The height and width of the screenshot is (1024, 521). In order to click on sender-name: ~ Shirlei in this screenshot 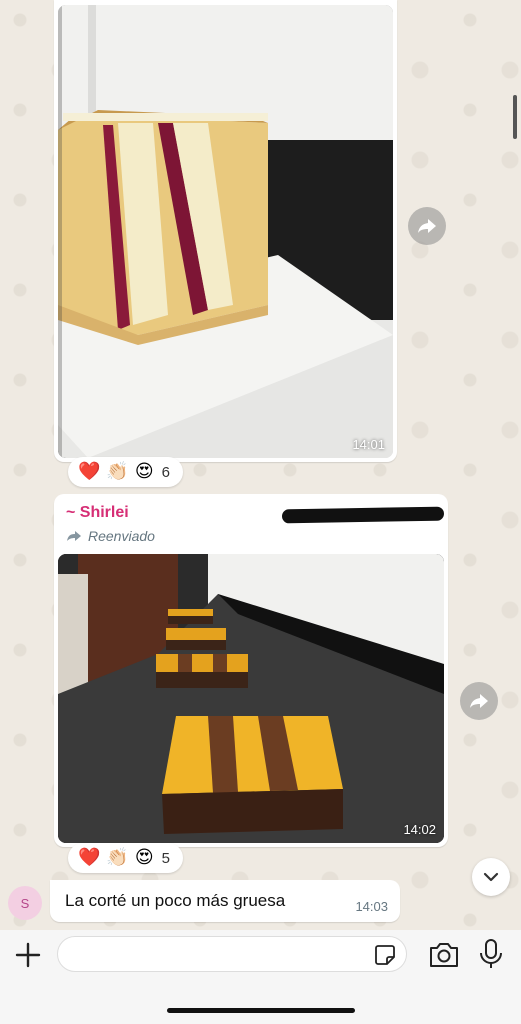, I will do `click(97, 513)`.